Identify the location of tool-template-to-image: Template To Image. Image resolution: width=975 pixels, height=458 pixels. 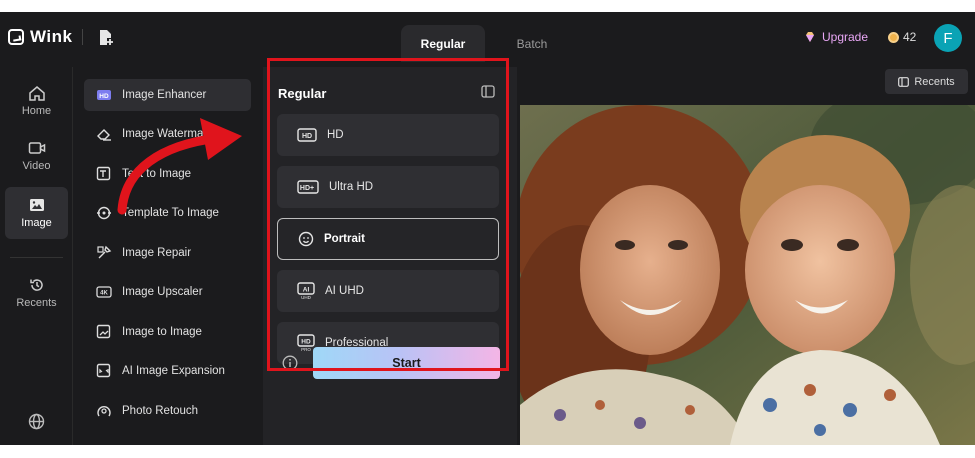
(167, 213).